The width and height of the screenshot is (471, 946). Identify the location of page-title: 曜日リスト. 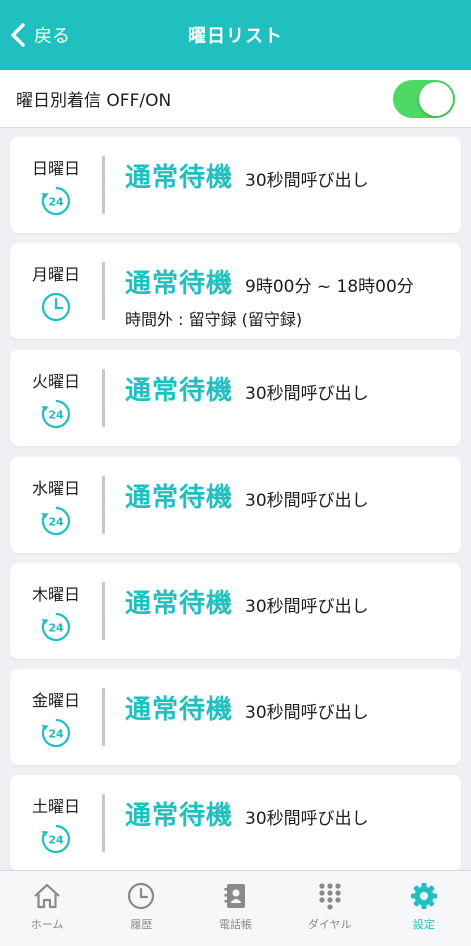
(235, 36).